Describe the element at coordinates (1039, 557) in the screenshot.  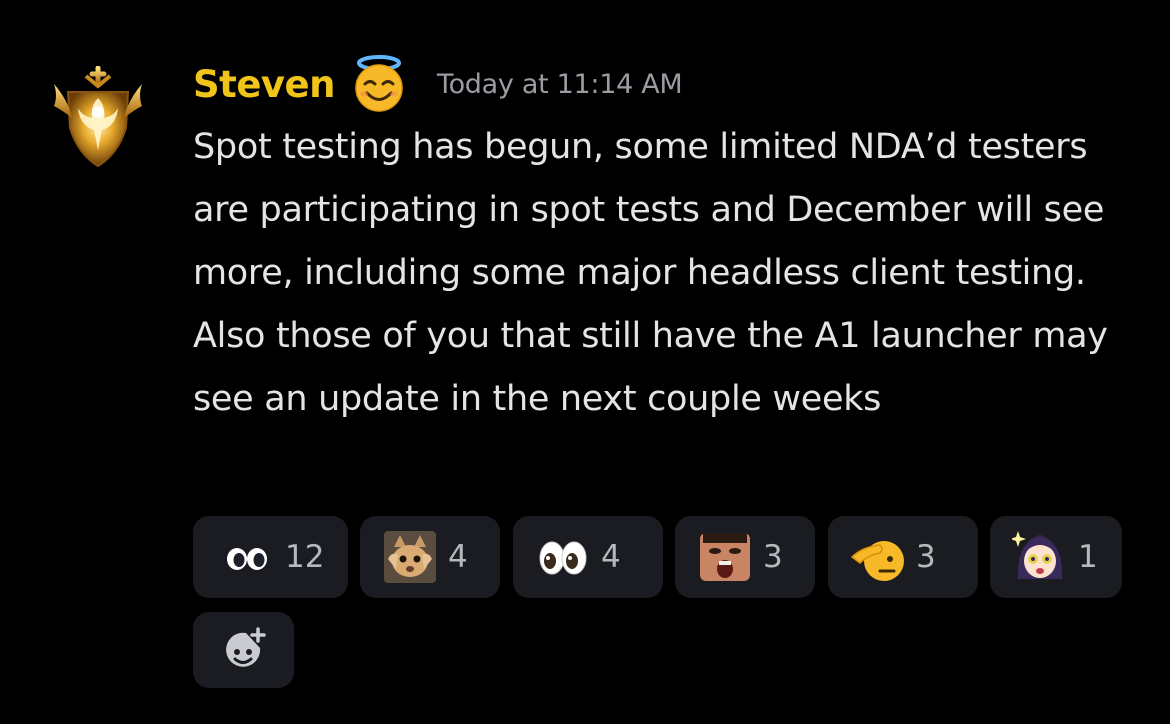
I see `anime-girl-sparkle-icon` at that location.